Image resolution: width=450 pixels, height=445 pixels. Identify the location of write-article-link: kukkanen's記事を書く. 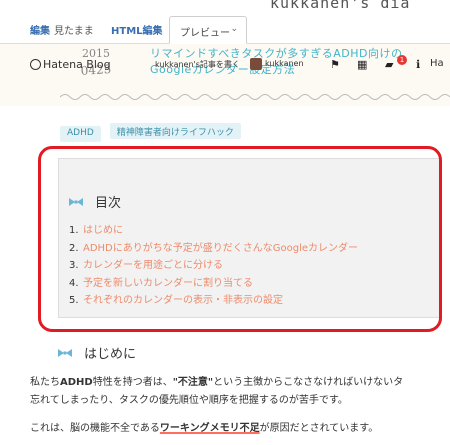
(197, 64).